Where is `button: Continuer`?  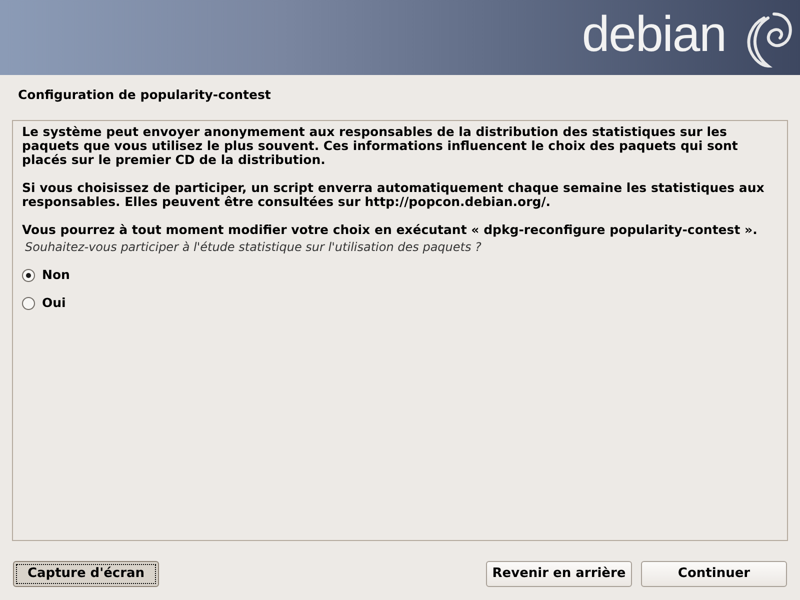
button: Continuer is located at coordinates (714, 574).